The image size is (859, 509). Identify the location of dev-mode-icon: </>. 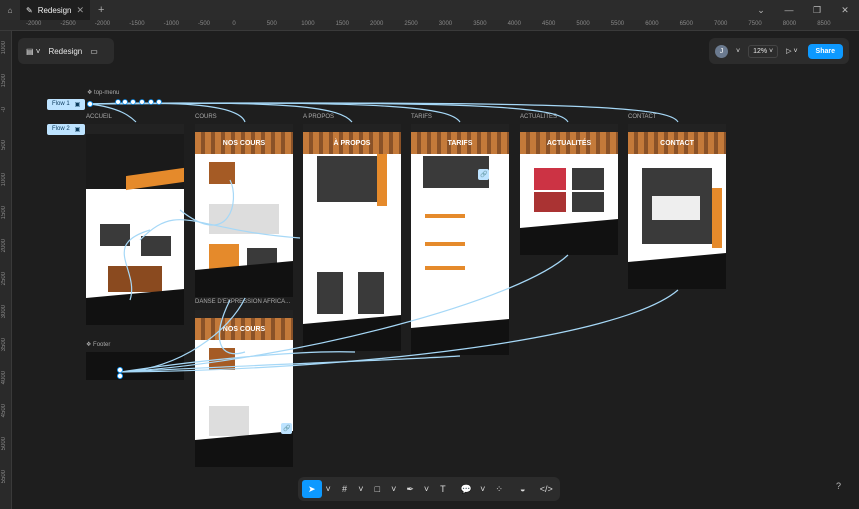
(546, 489).